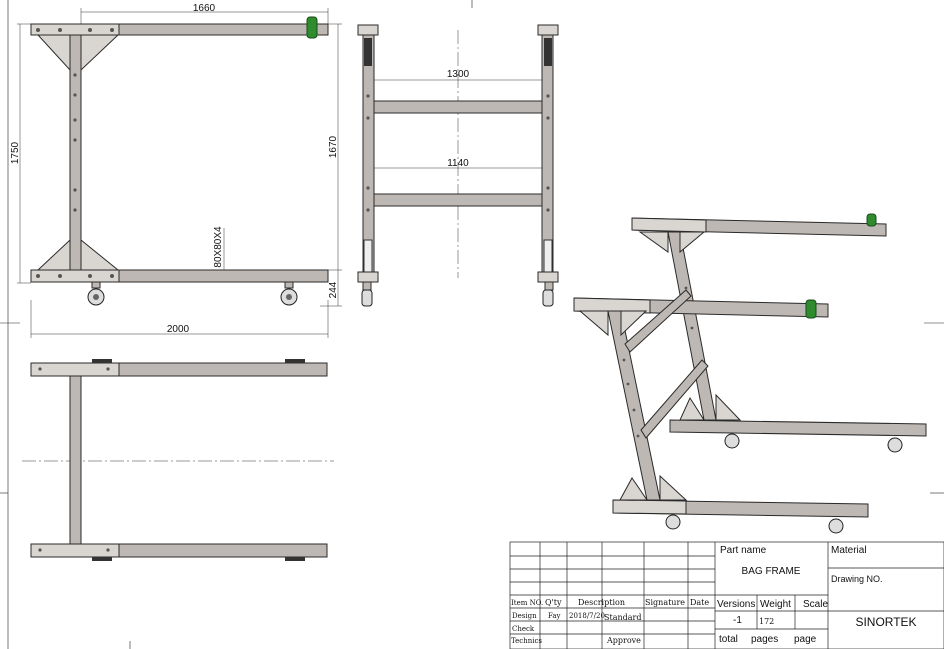 The image size is (944, 649). I want to click on label-total: total, so click(728, 639).